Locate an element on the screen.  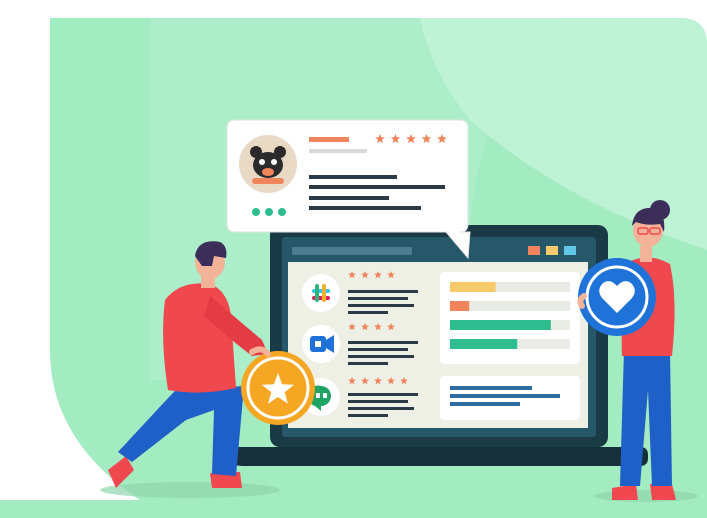
heart-badge-icon is located at coordinates (616, 297).